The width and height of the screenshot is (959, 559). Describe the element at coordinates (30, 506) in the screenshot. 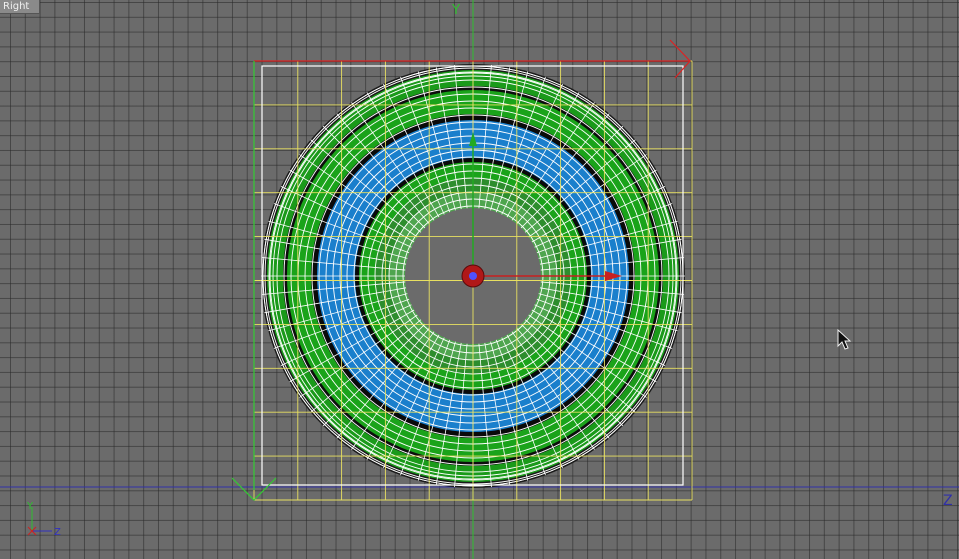

I see `axis-tripod-y-label: Y` at that location.